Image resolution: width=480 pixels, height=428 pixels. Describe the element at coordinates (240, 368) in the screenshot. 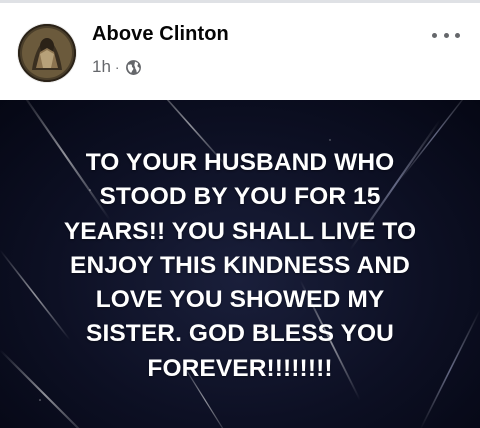

I see `post-text-line: FOREVER!!!!!!!!` at that location.